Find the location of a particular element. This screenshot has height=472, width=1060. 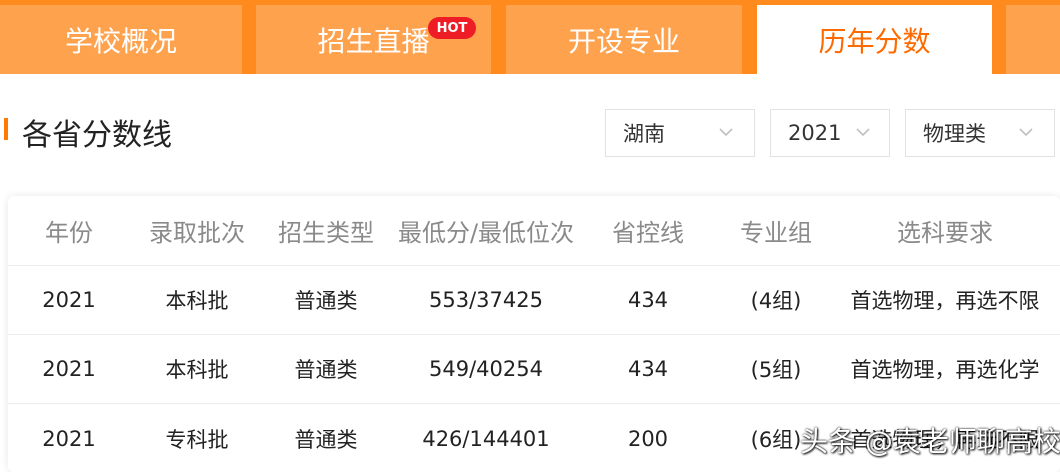

section-accent-bar is located at coordinates (6, 129).